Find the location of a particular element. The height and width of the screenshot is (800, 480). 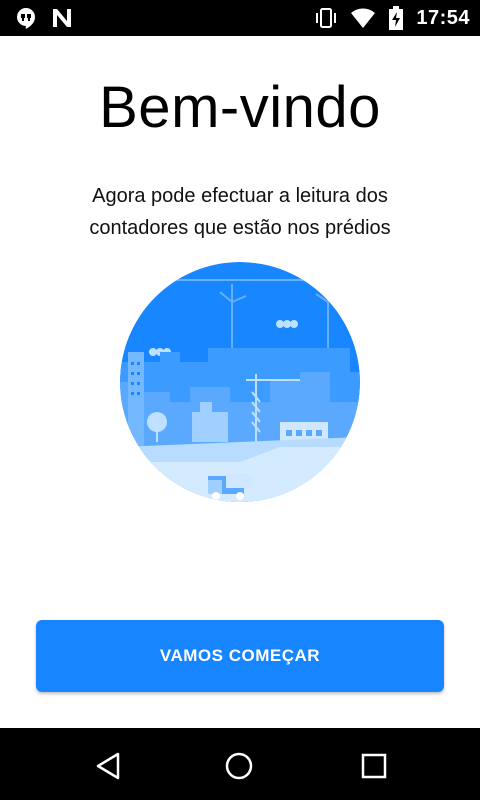

navigation-bar is located at coordinates (240, 764).